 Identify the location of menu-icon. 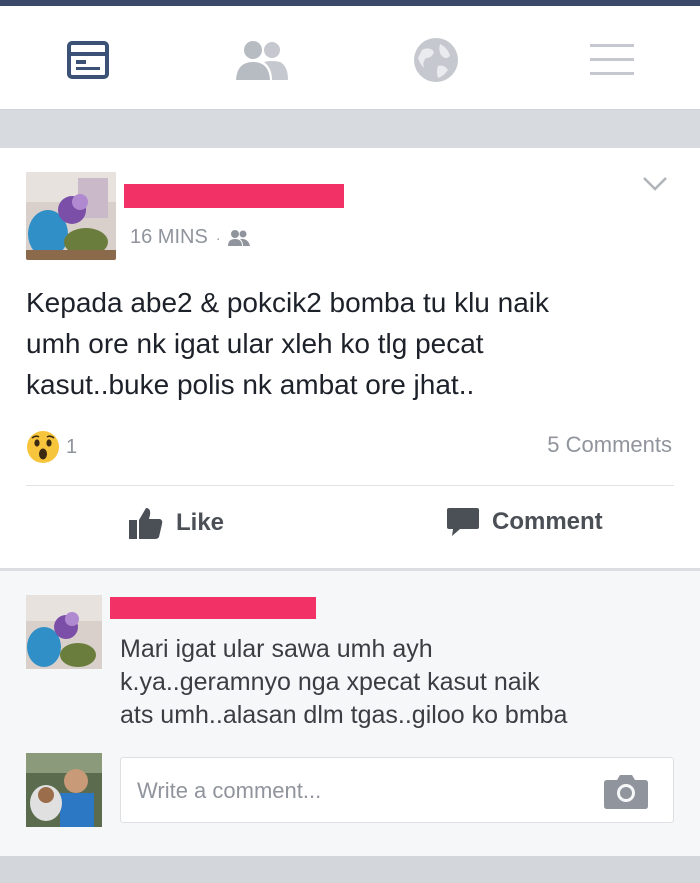
(612, 59).